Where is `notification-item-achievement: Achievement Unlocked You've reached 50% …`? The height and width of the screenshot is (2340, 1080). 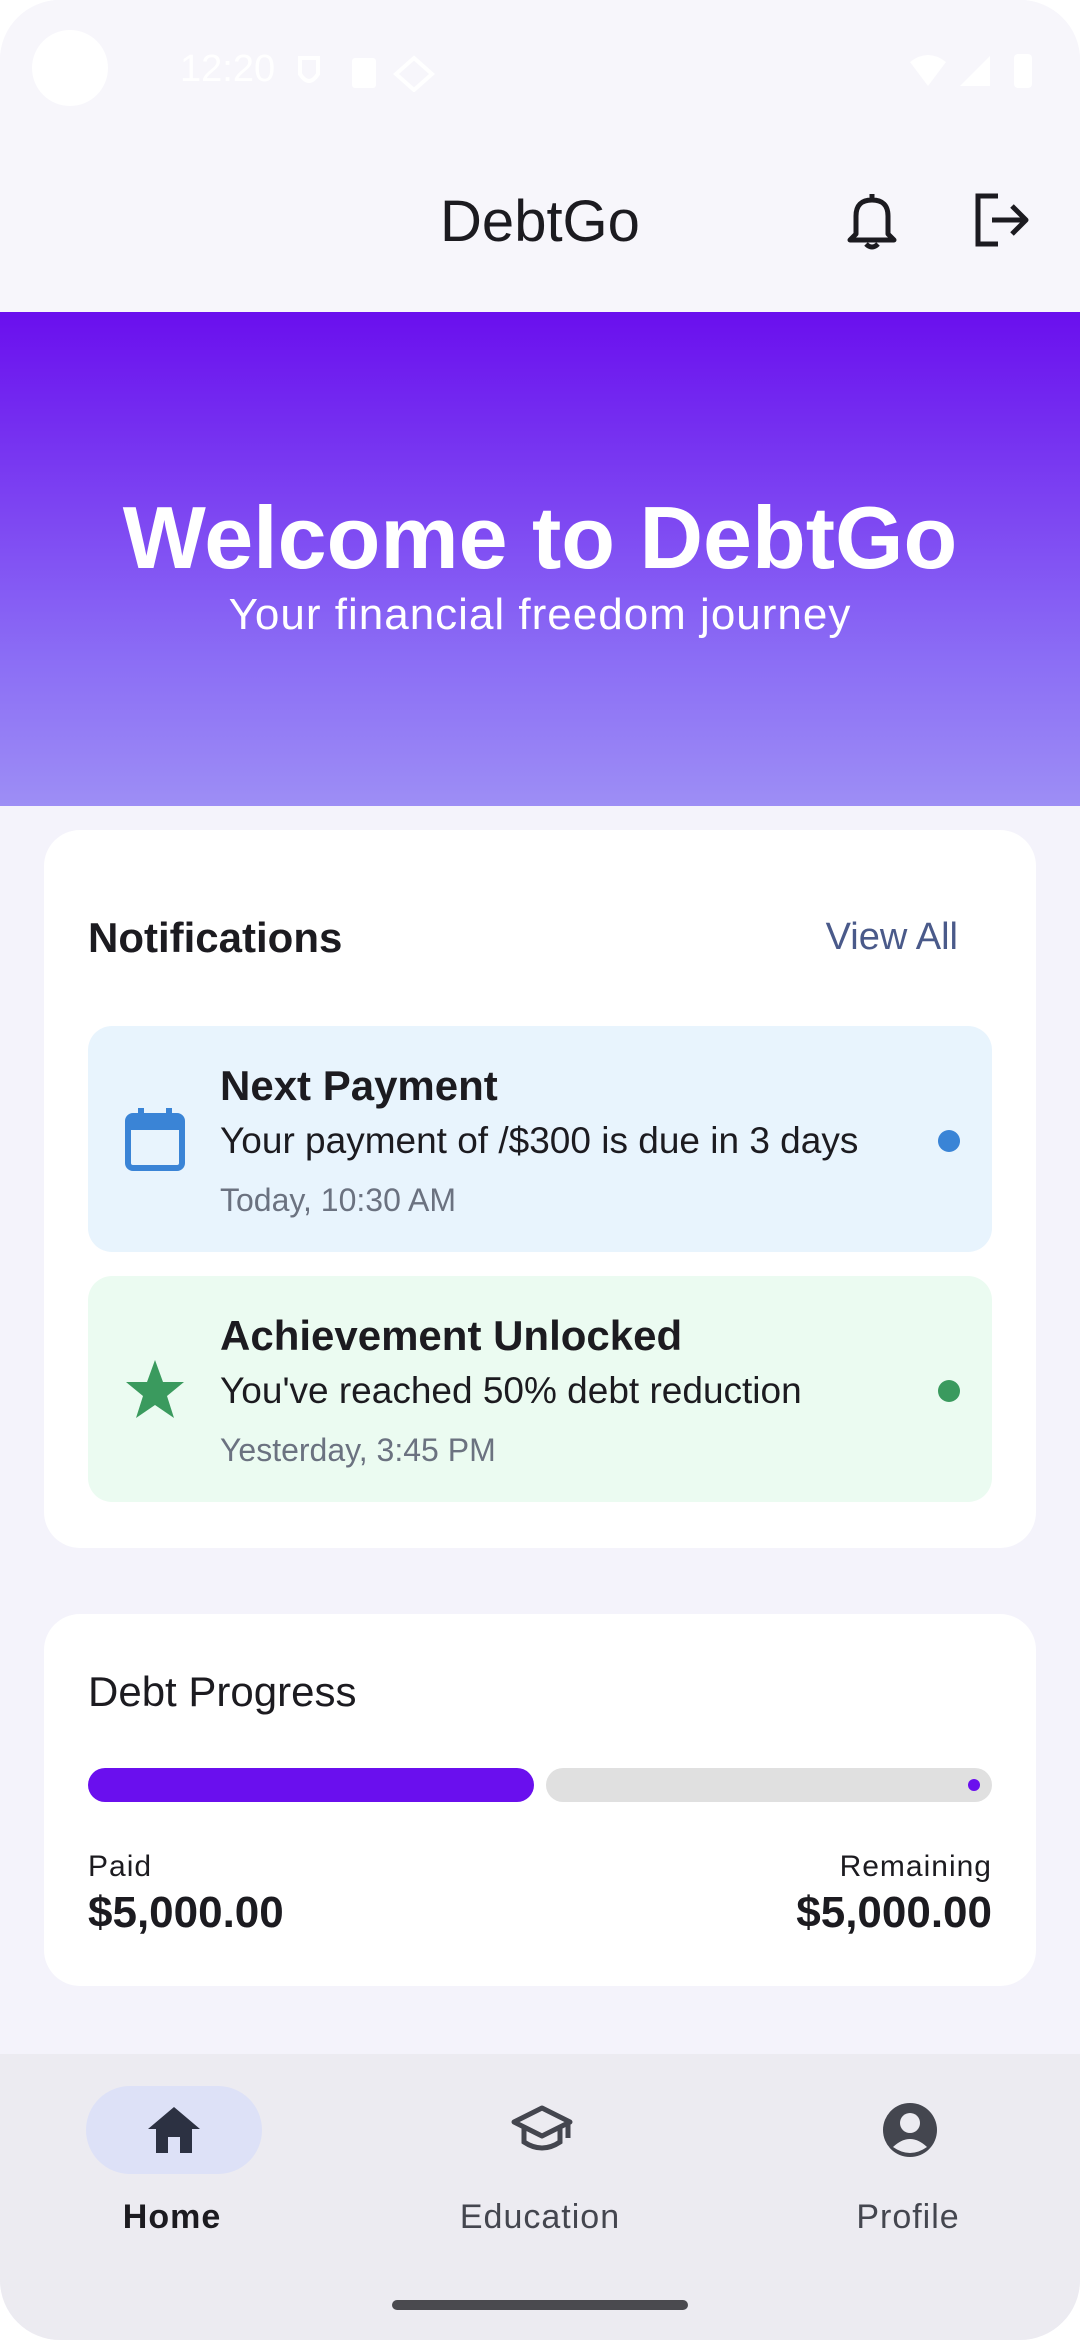
notification-item-achievement: Achievement Unlocked You've reached 50% … is located at coordinates (540, 1389).